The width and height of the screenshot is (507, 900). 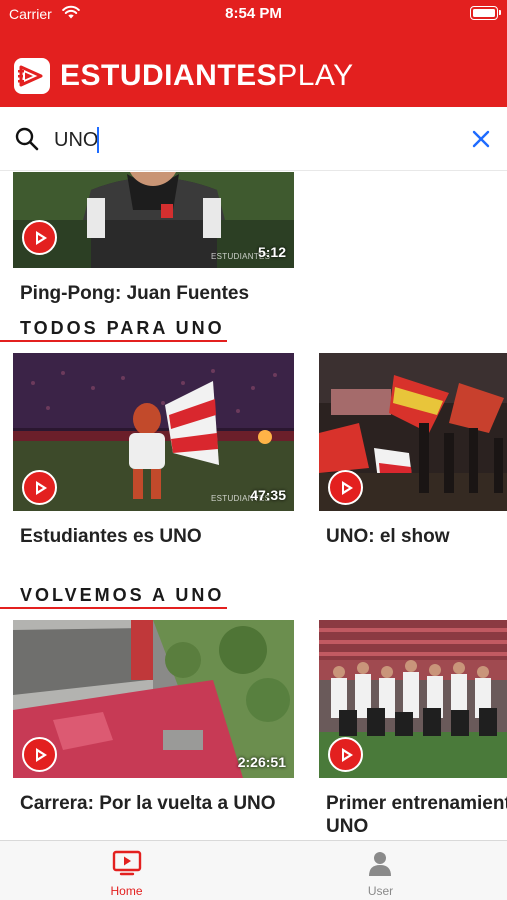 I want to click on brand-name: ESTUDIANTESPLAY, so click(x=207, y=76).